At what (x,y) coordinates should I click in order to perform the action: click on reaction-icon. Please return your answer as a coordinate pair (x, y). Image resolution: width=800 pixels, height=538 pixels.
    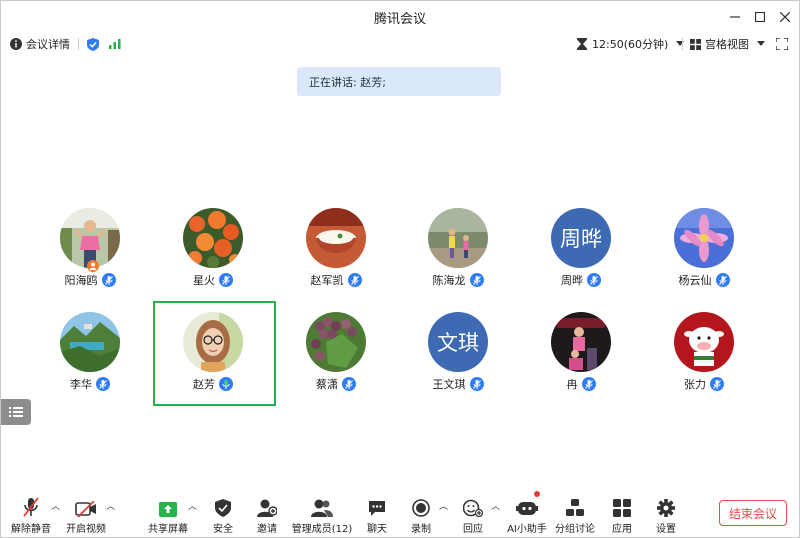
    Looking at the image, I should click on (473, 508).